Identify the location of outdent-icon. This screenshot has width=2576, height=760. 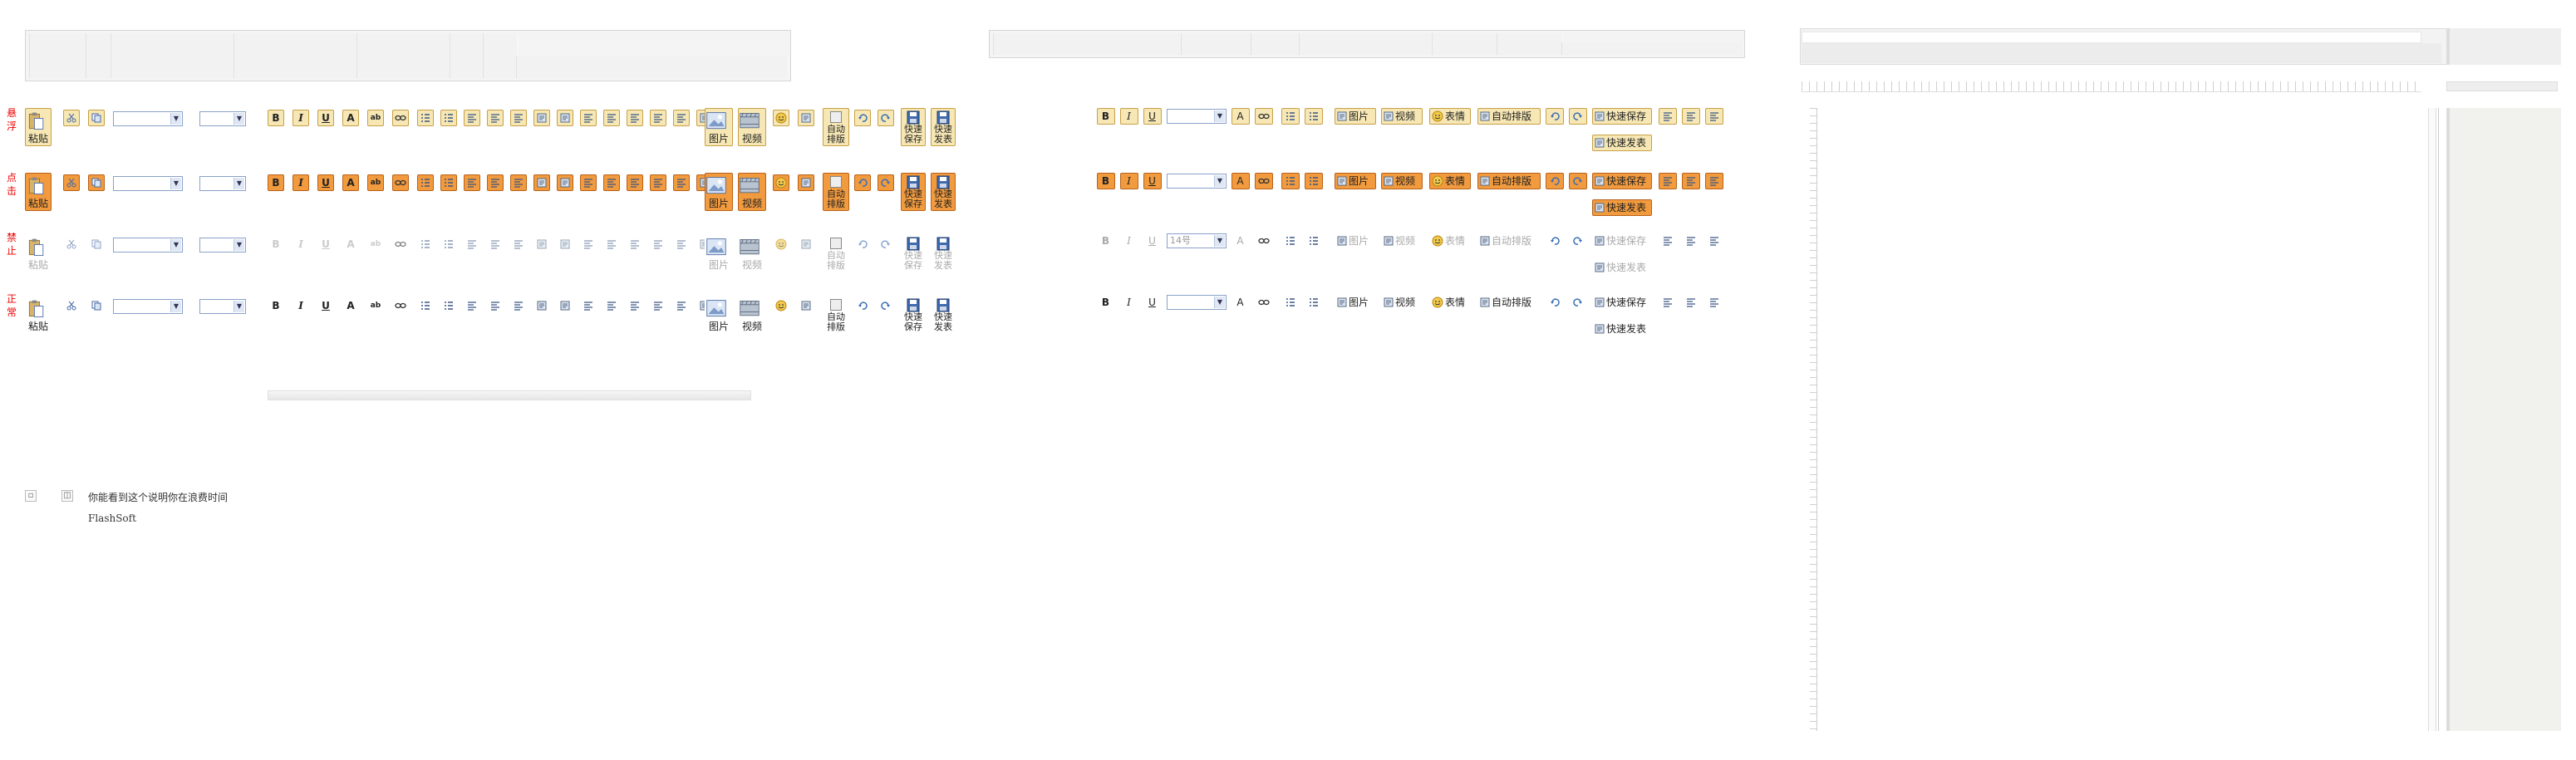
(472, 118).